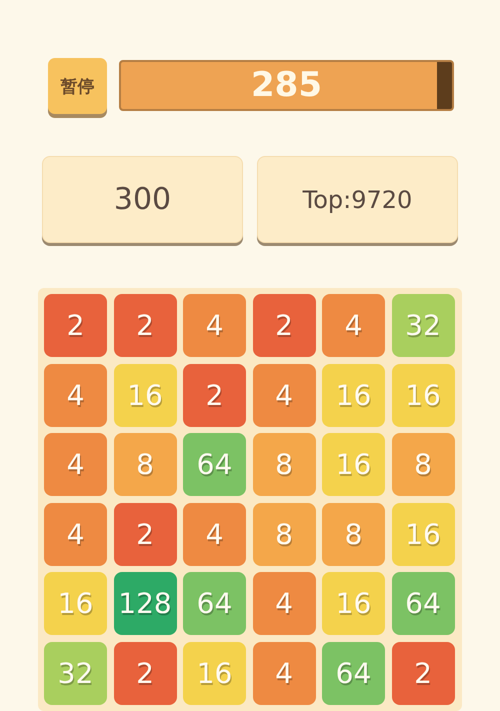 The image size is (500, 711). What do you see at coordinates (286, 85) in the screenshot?
I see `timer-reading: 285` at bounding box center [286, 85].